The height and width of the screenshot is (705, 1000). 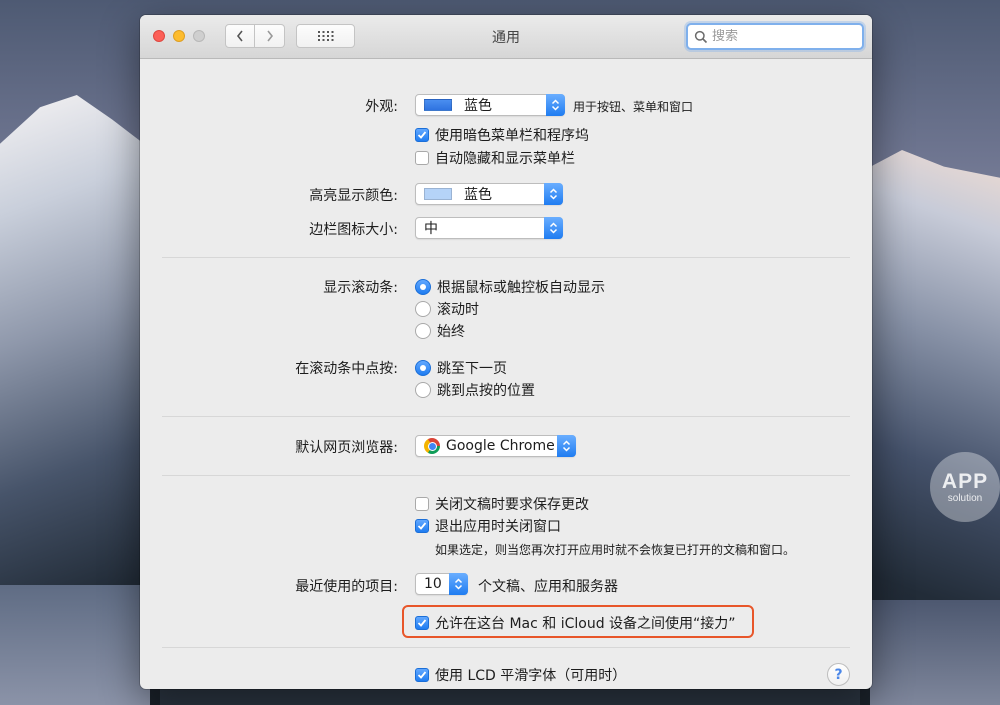 What do you see at coordinates (633, 107) in the screenshot?
I see `appearance-note: 用于按钮、菜单和窗口` at bounding box center [633, 107].